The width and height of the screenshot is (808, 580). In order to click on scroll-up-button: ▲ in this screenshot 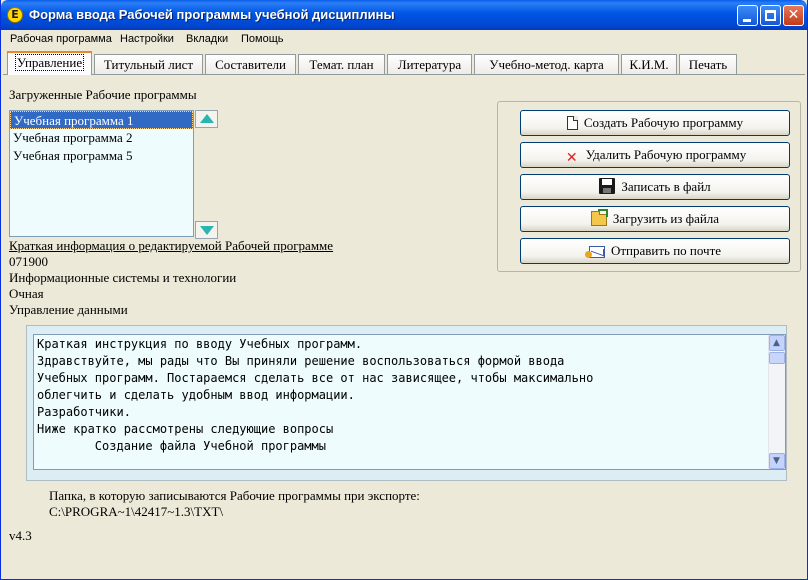, I will do `click(777, 343)`.